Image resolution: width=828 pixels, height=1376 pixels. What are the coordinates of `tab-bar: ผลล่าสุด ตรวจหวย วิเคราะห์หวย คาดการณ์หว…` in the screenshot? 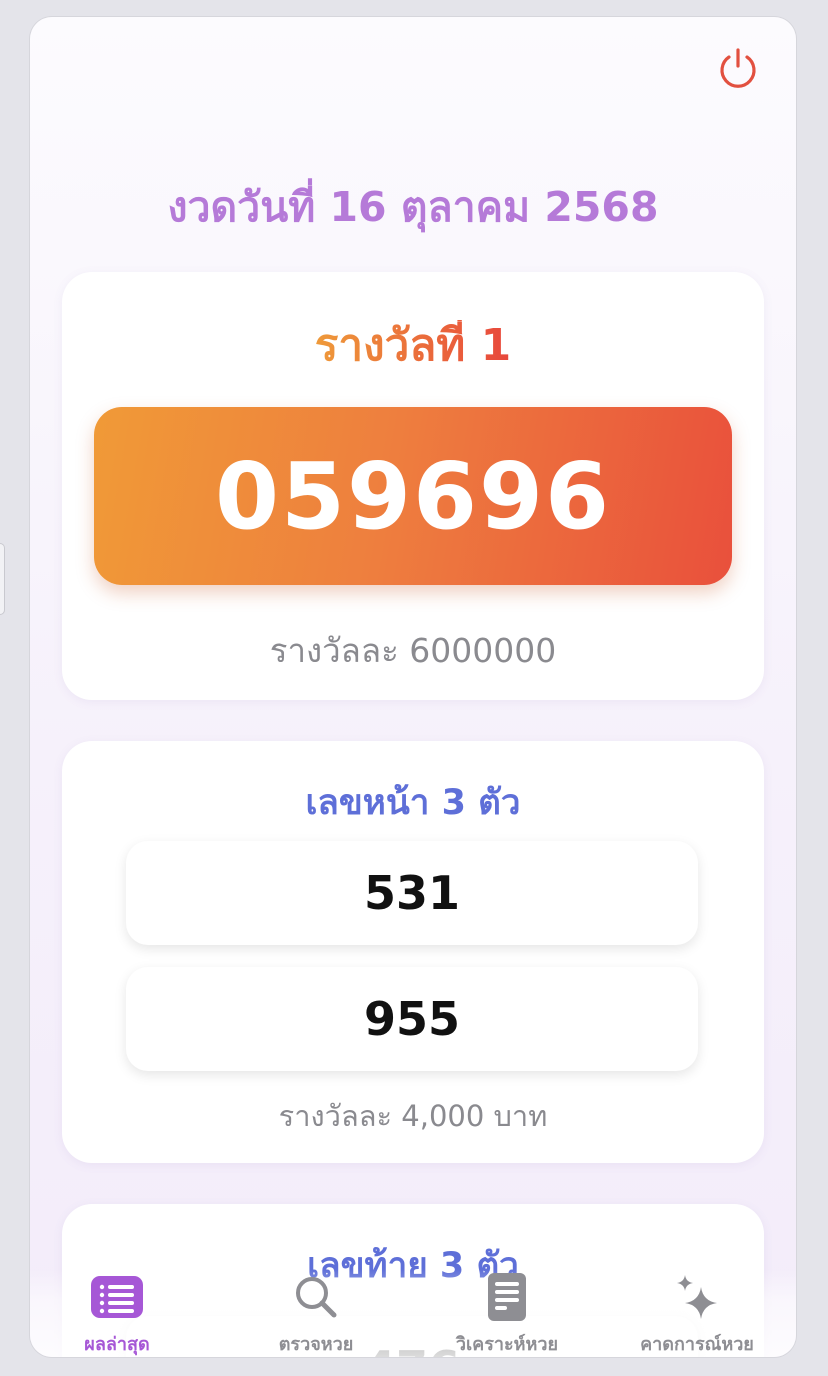 It's located at (413, 1313).